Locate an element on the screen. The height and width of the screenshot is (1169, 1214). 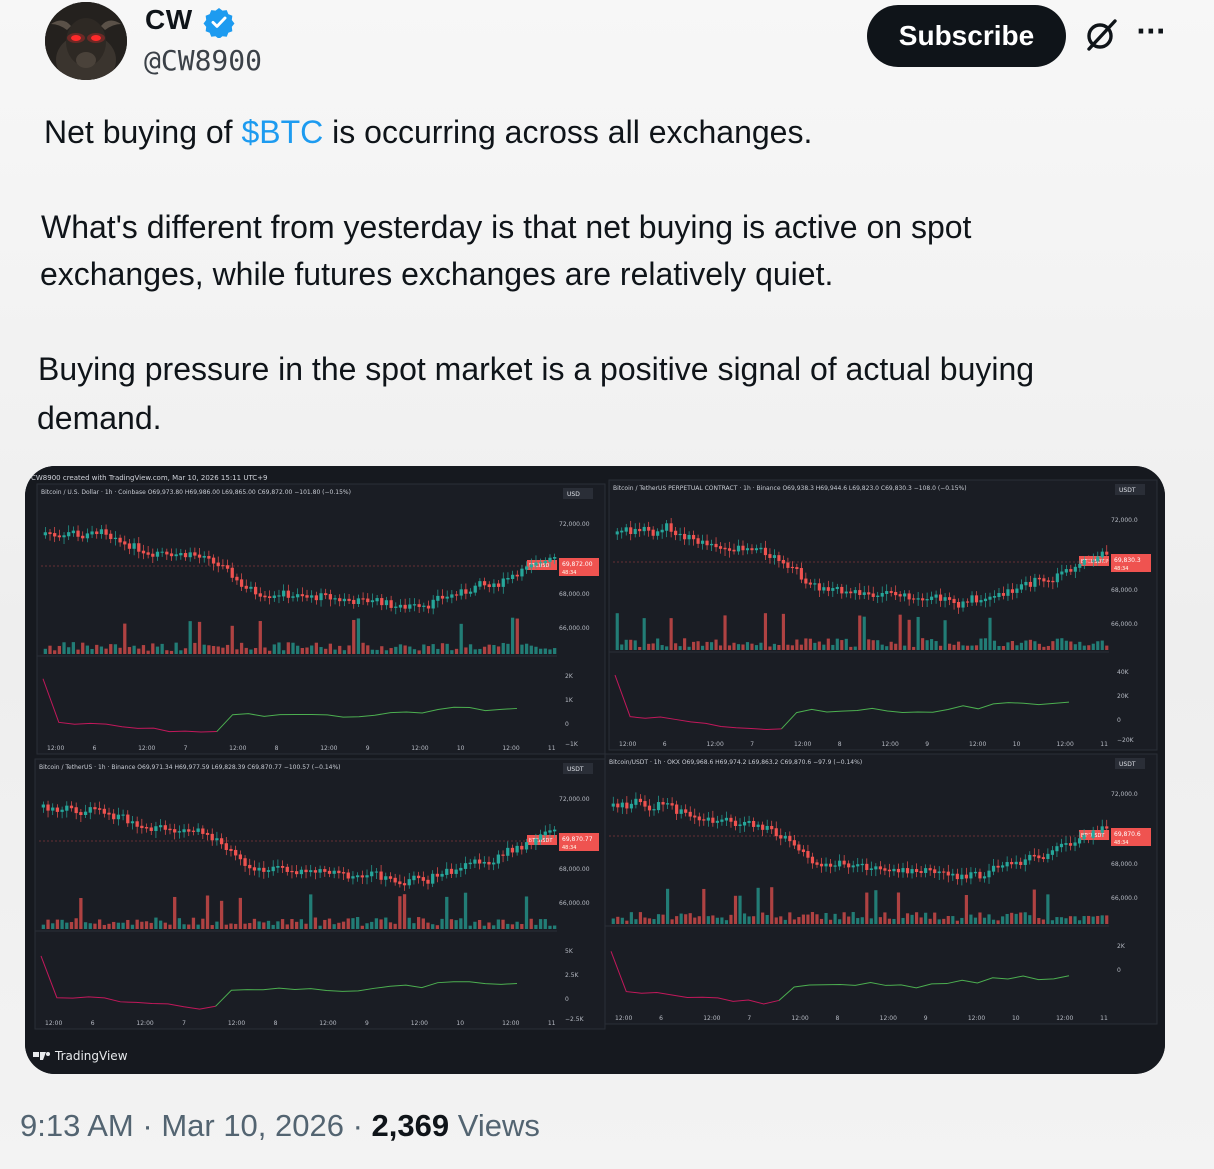
time-tick: 9 is located at coordinates (367, 1023).